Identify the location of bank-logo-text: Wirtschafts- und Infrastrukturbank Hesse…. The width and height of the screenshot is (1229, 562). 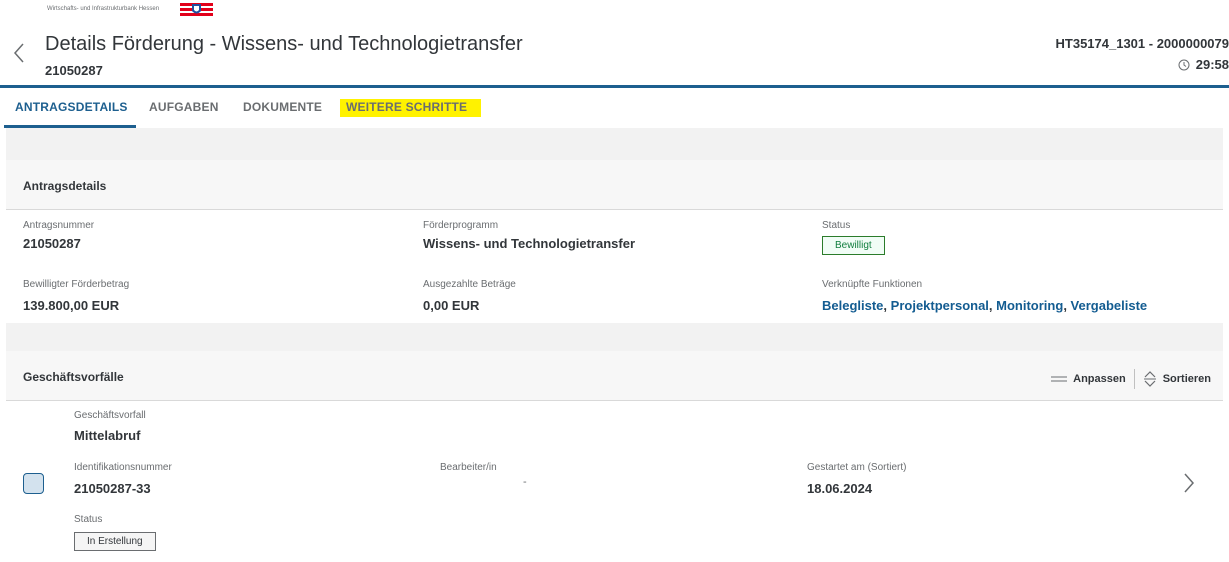
(103, 9).